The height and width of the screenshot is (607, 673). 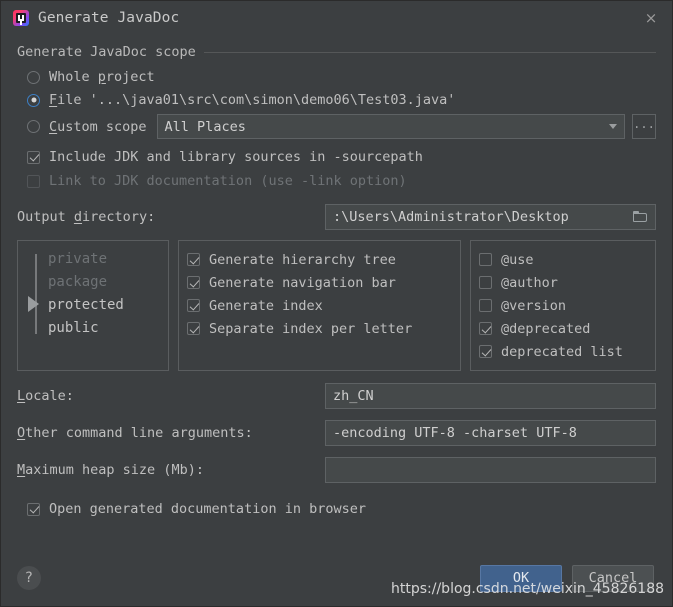 I want to click on radio-whole-project-label: Whole project, so click(x=102, y=77).